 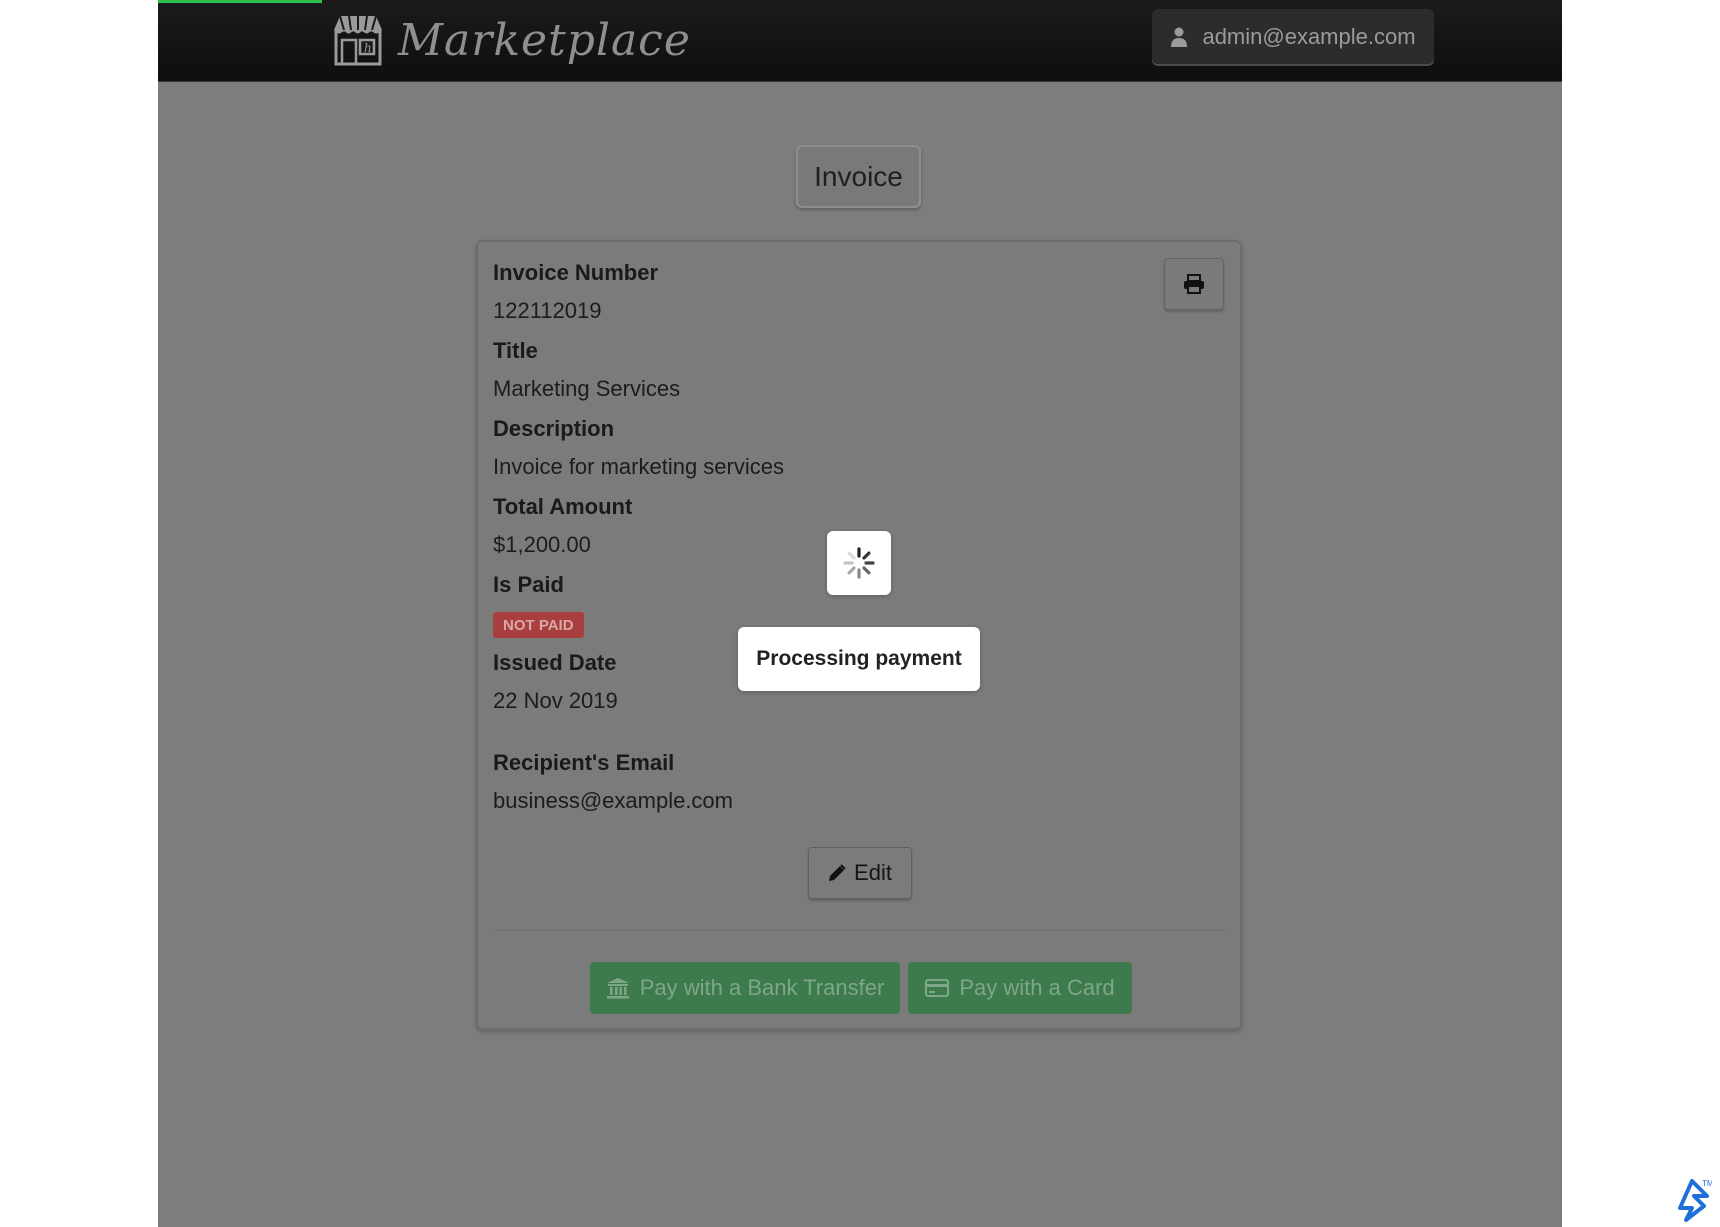 I want to click on pay-card-button: Pay with a Card, so click(x=1020, y=988).